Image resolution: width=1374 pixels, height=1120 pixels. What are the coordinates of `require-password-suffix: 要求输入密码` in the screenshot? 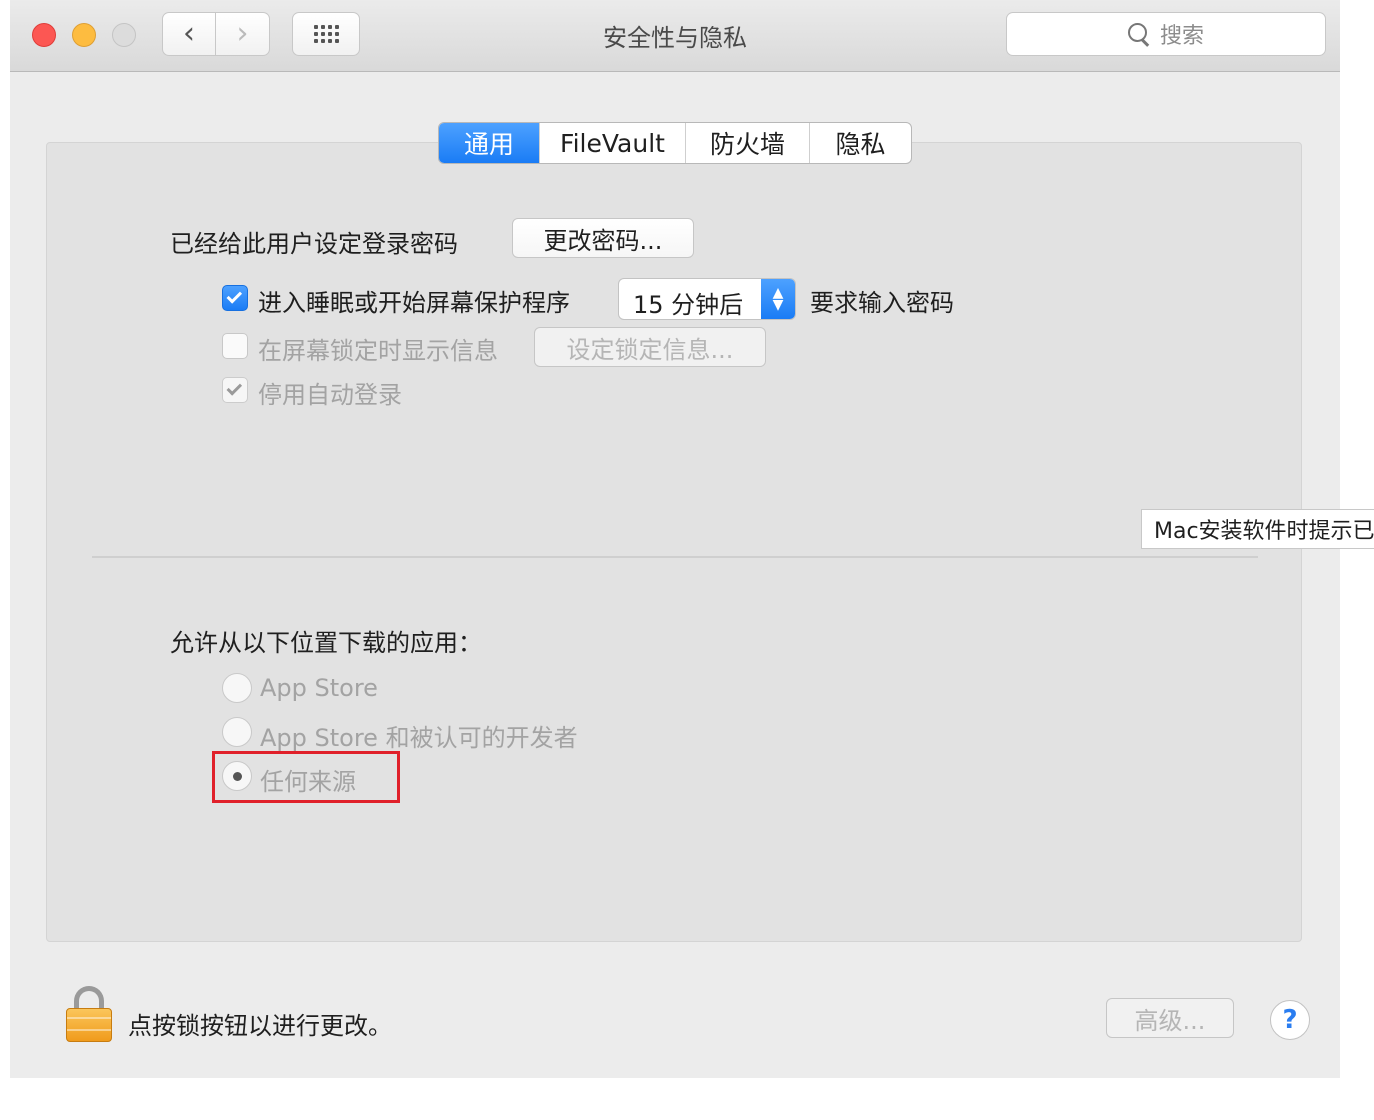 It's located at (882, 303).